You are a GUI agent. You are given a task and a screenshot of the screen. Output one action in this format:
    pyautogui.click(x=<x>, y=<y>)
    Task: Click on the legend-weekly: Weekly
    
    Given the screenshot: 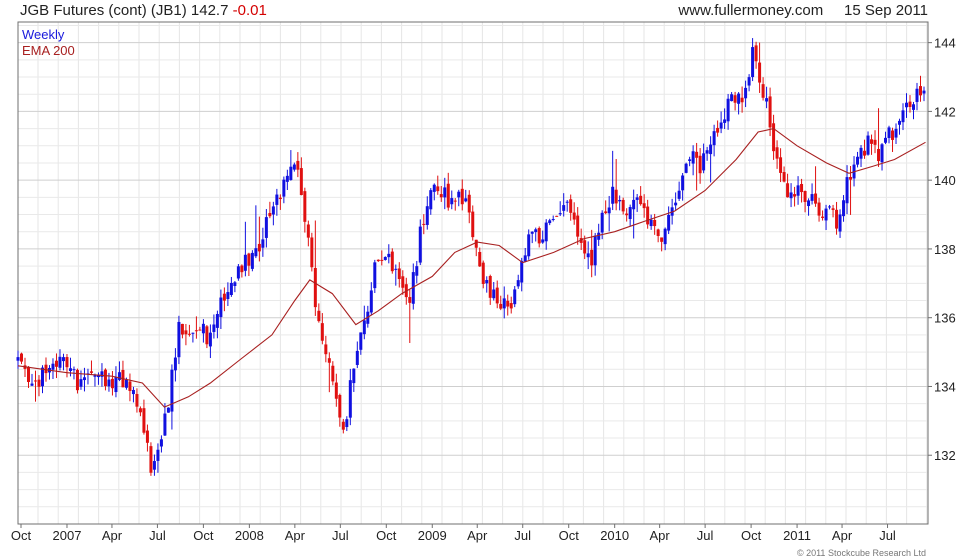 What is the action you would take?
    pyautogui.click(x=43, y=34)
    